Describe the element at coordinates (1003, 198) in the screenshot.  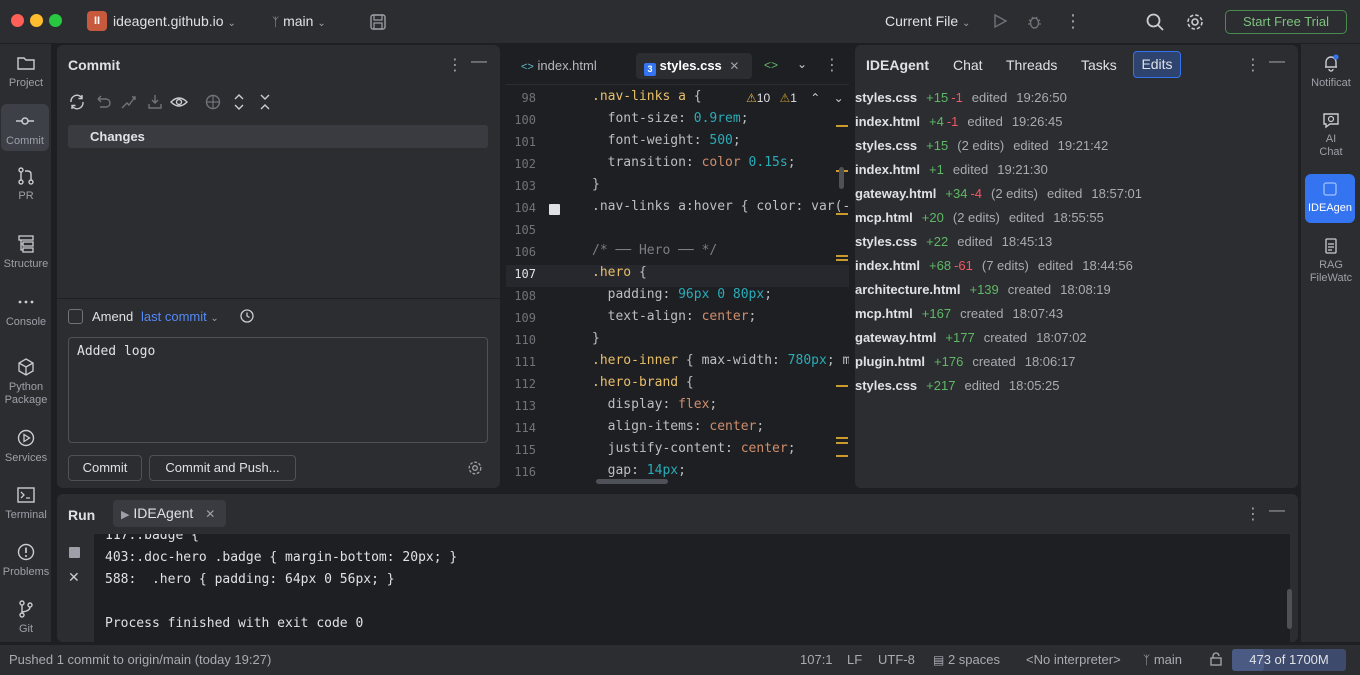
I see `edit-row: gateway.html +34 -4 (2 edits) edited 18:57:01` at that location.